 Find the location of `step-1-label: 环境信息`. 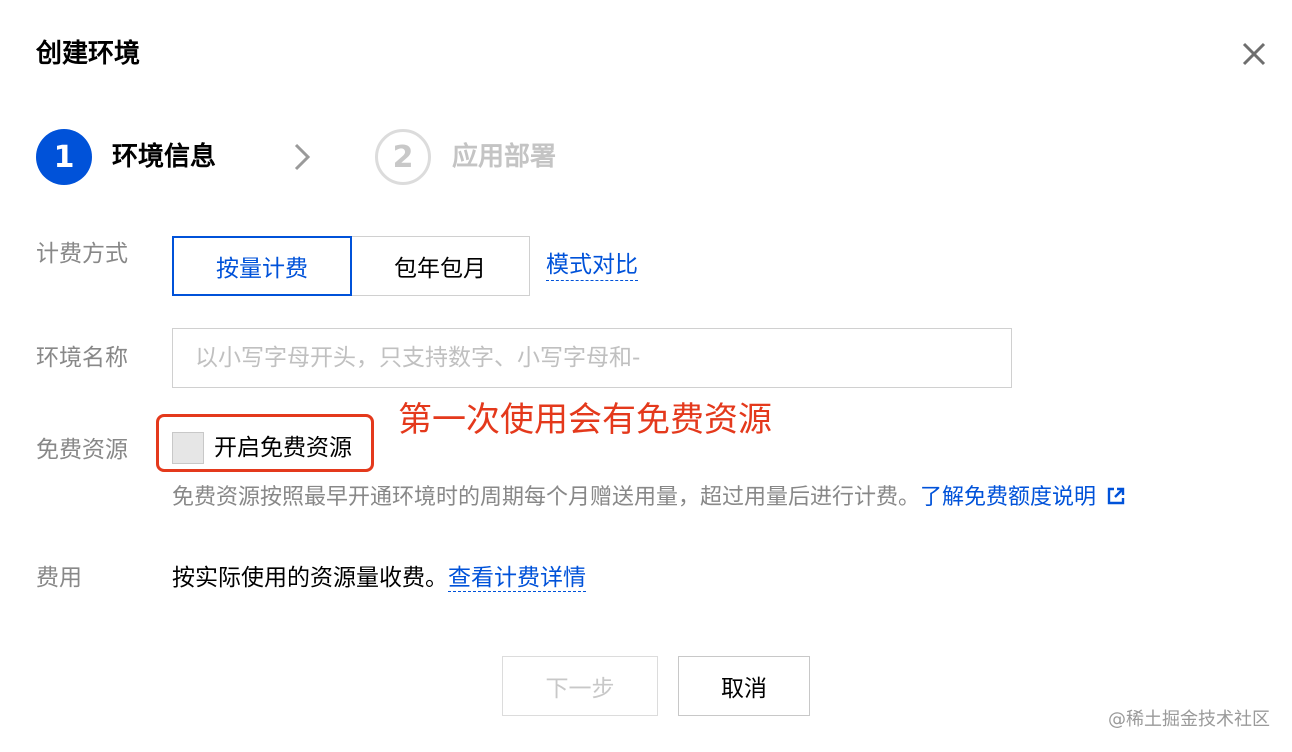

step-1-label: 环境信息 is located at coordinates (164, 157).